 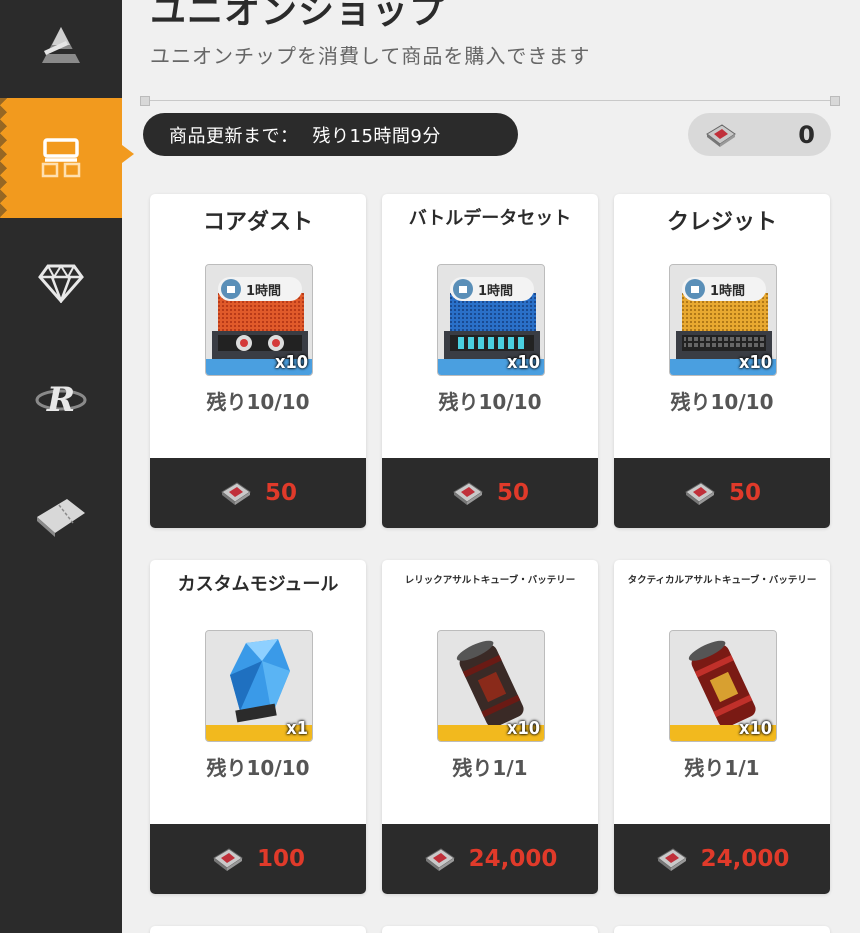 What do you see at coordinates (759, 134) in the screenshot?
I see `currency-balance: 0` at bounding box center [759, 134].